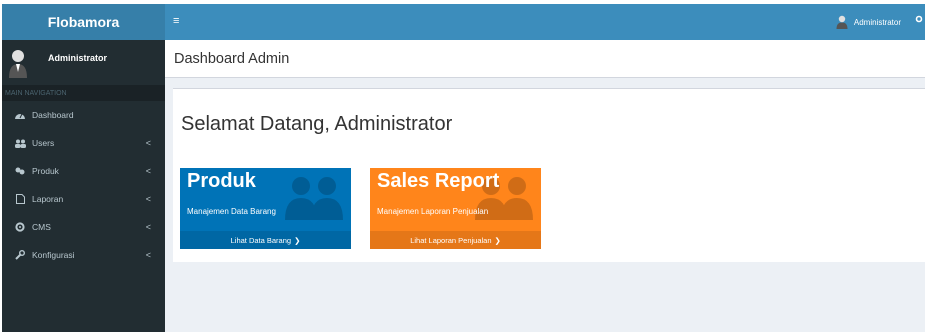 The image size is (925, 336). I want to click on dashboard-icon, so click(20, 115).